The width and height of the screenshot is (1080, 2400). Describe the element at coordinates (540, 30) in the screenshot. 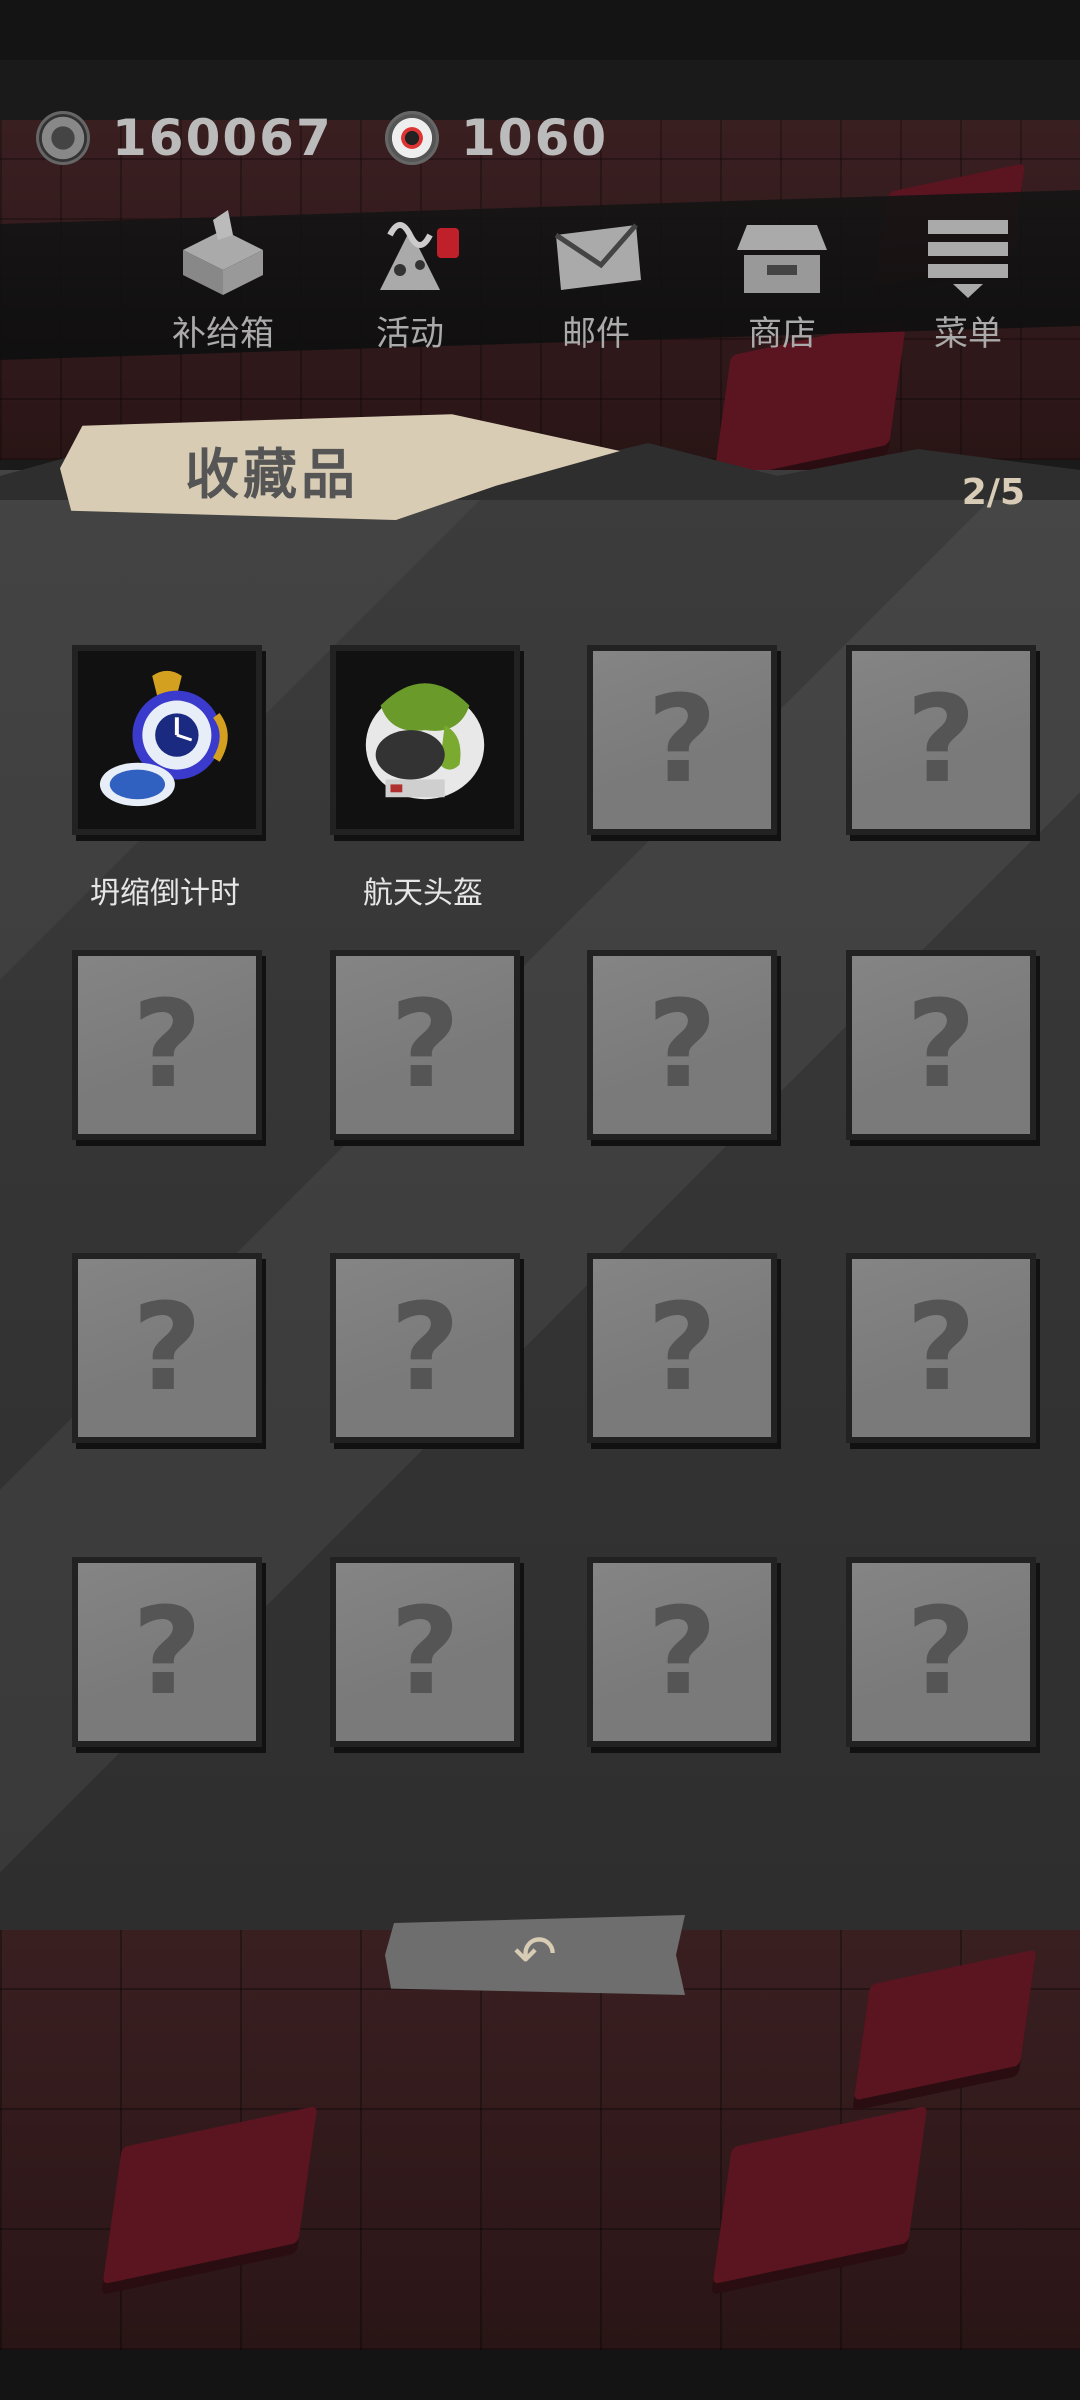

I see `status-strip` at that location.